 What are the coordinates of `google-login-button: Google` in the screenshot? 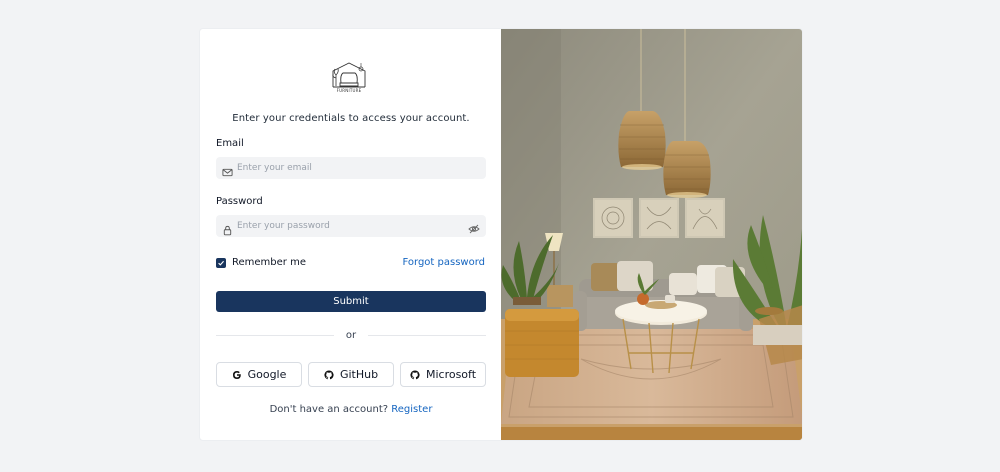 It's located at (259, 374).